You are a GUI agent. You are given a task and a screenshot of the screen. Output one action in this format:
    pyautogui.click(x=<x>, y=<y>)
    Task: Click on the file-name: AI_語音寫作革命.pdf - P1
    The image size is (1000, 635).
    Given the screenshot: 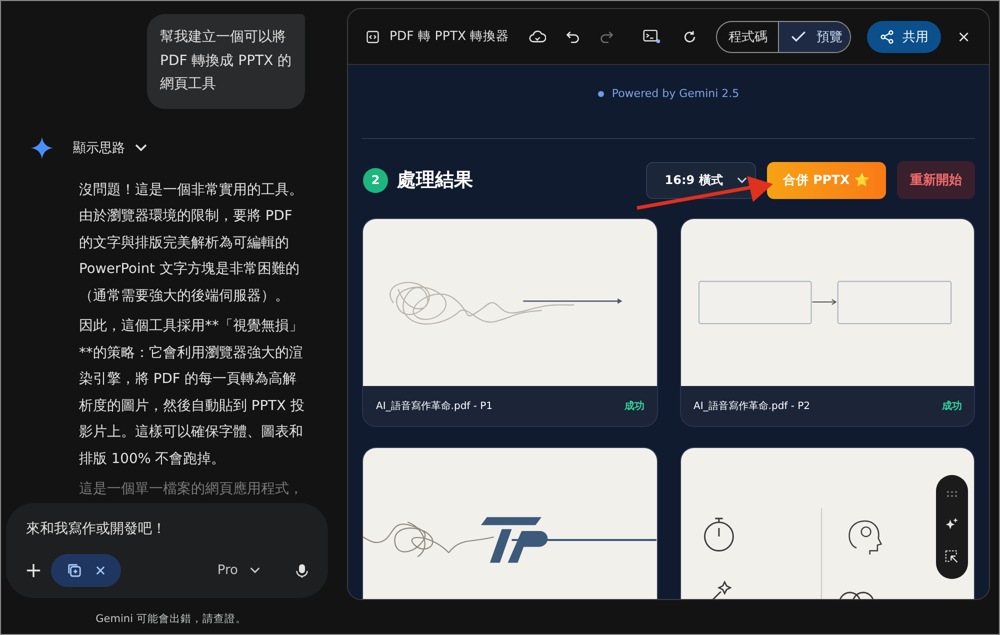 What is the action you would take?
    pyautogui.click(x=434, y=406)
    